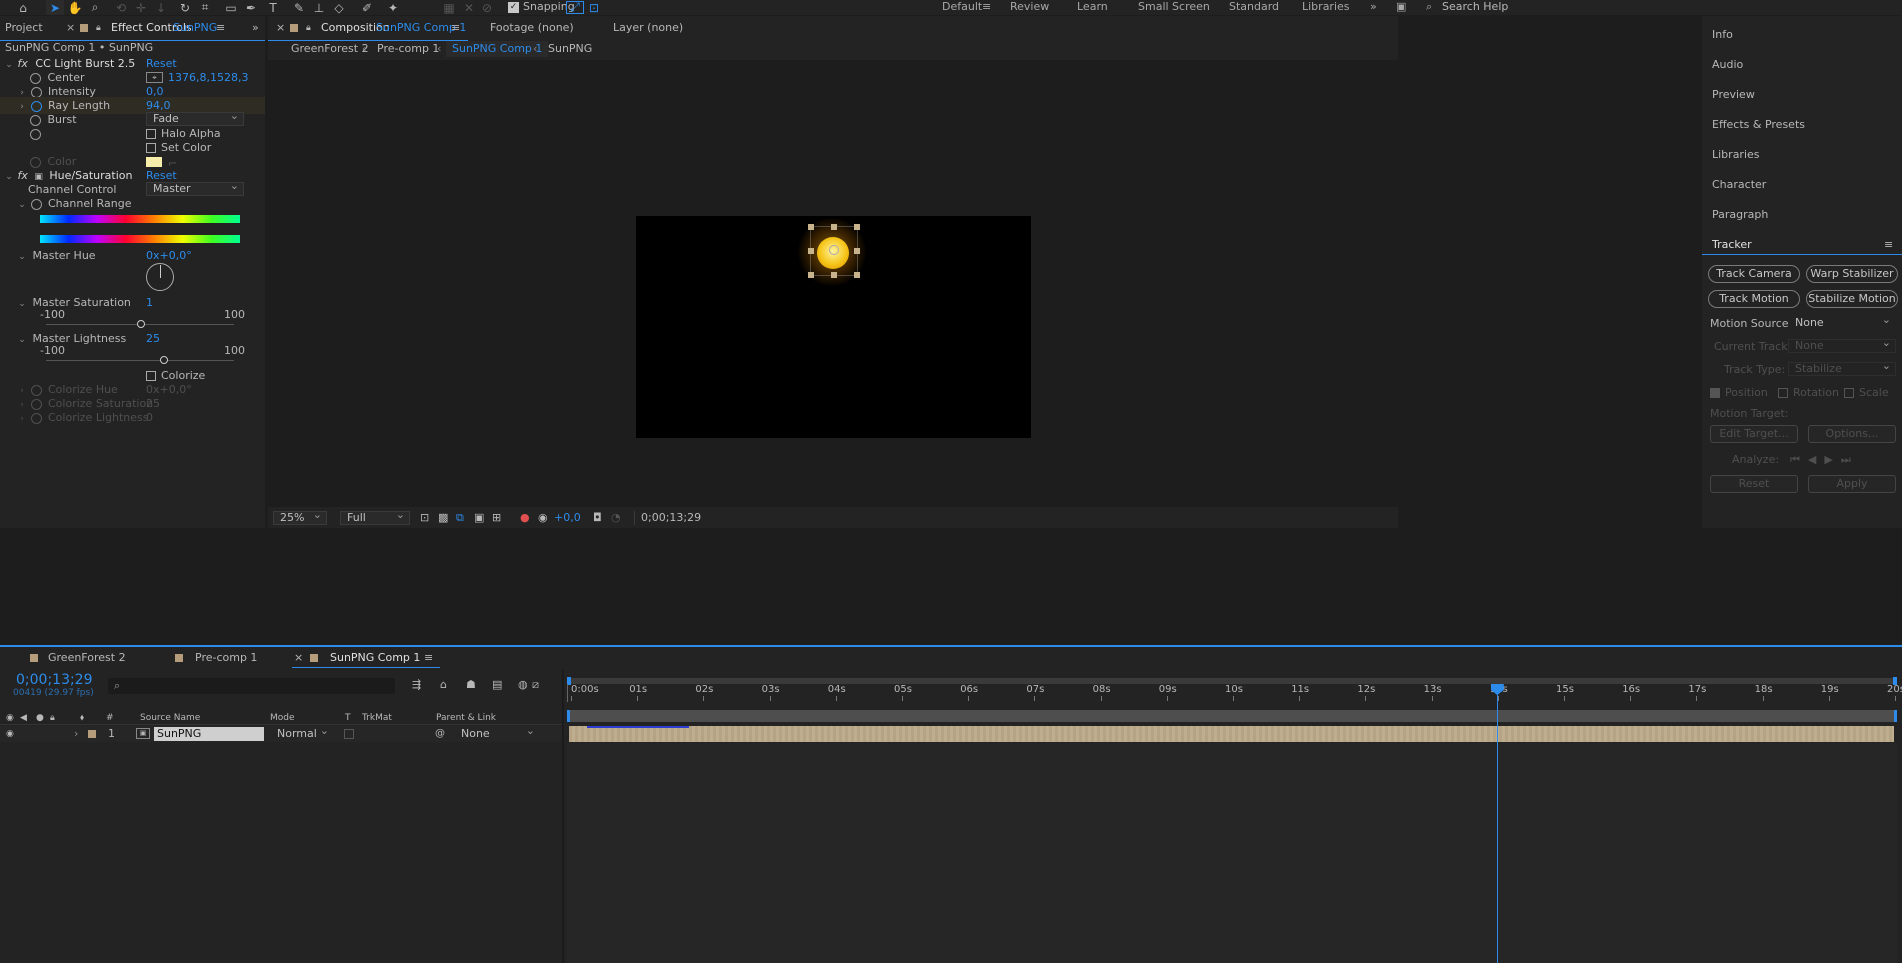  I want to click on show-snapshot-icon: ◔, so click(616, 518).